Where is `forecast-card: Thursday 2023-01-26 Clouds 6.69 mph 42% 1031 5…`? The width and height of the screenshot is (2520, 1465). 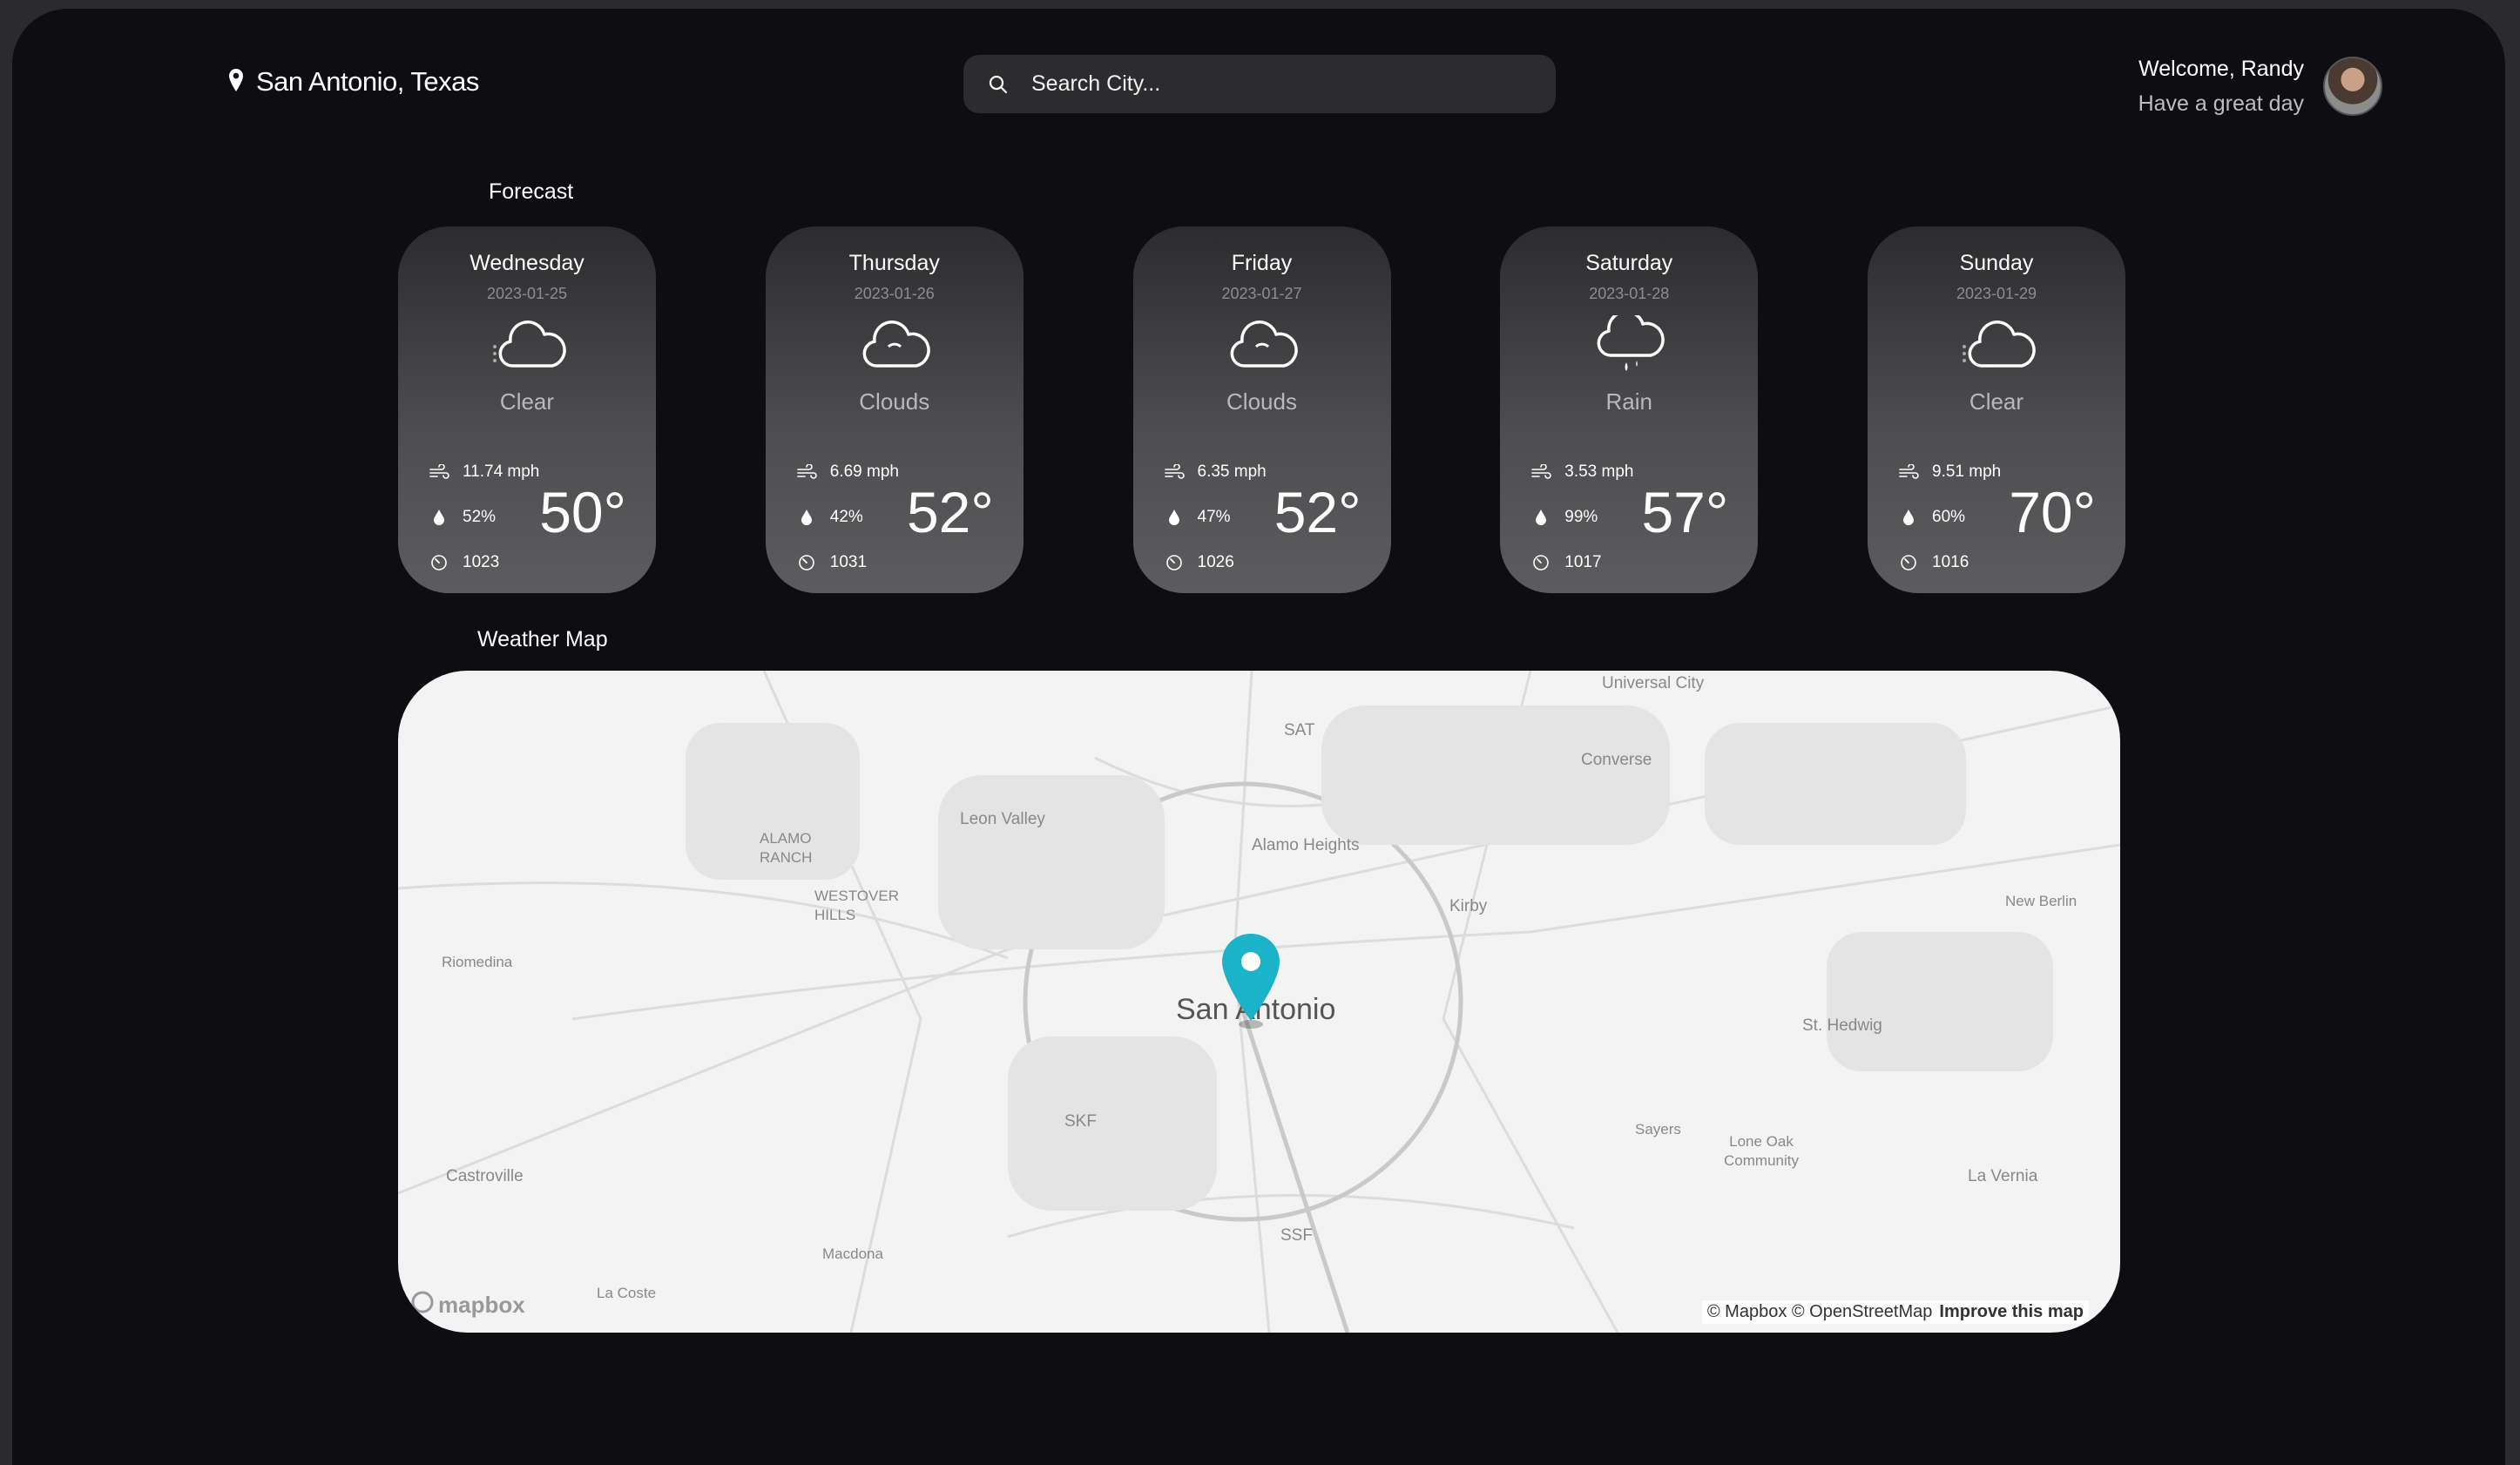
forecast-card: Thursday 2023-01-26 Clouds 6.69 mph 42% 1031 5… is located at coordinates (894, 409).